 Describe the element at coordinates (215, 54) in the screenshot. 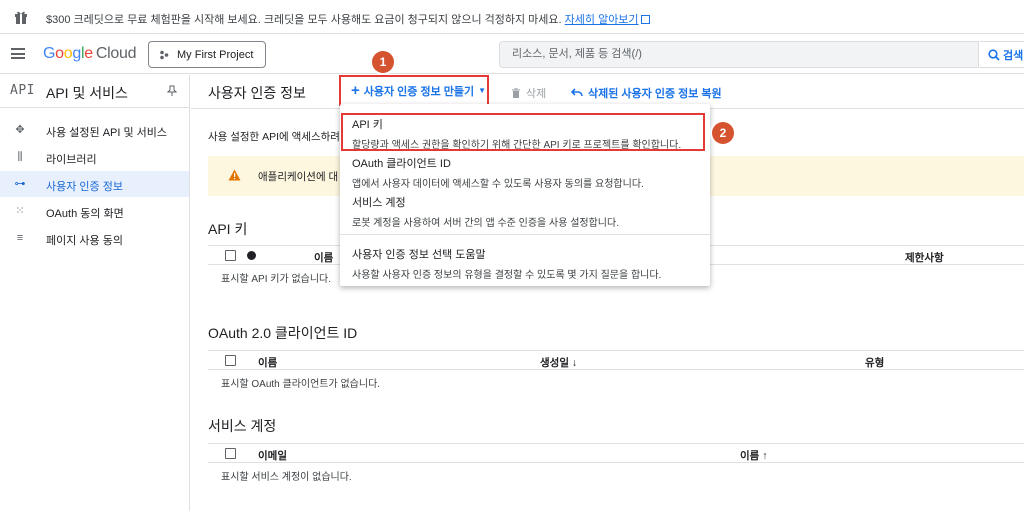

I see `project-name: My First Project` at that location.